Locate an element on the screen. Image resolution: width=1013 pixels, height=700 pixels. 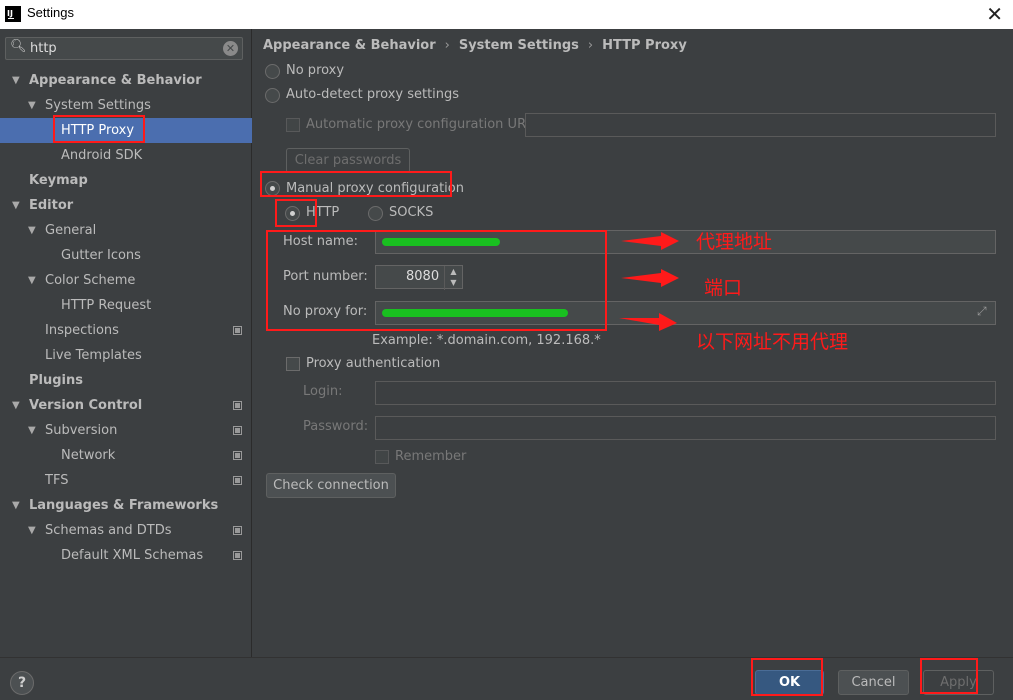
highlight-box-http-type is located at coordinates (296, 213).